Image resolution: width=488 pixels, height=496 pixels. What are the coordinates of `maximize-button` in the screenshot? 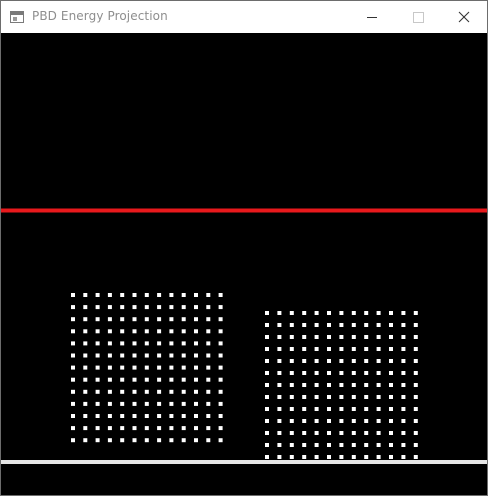 It's located at (418, 17).